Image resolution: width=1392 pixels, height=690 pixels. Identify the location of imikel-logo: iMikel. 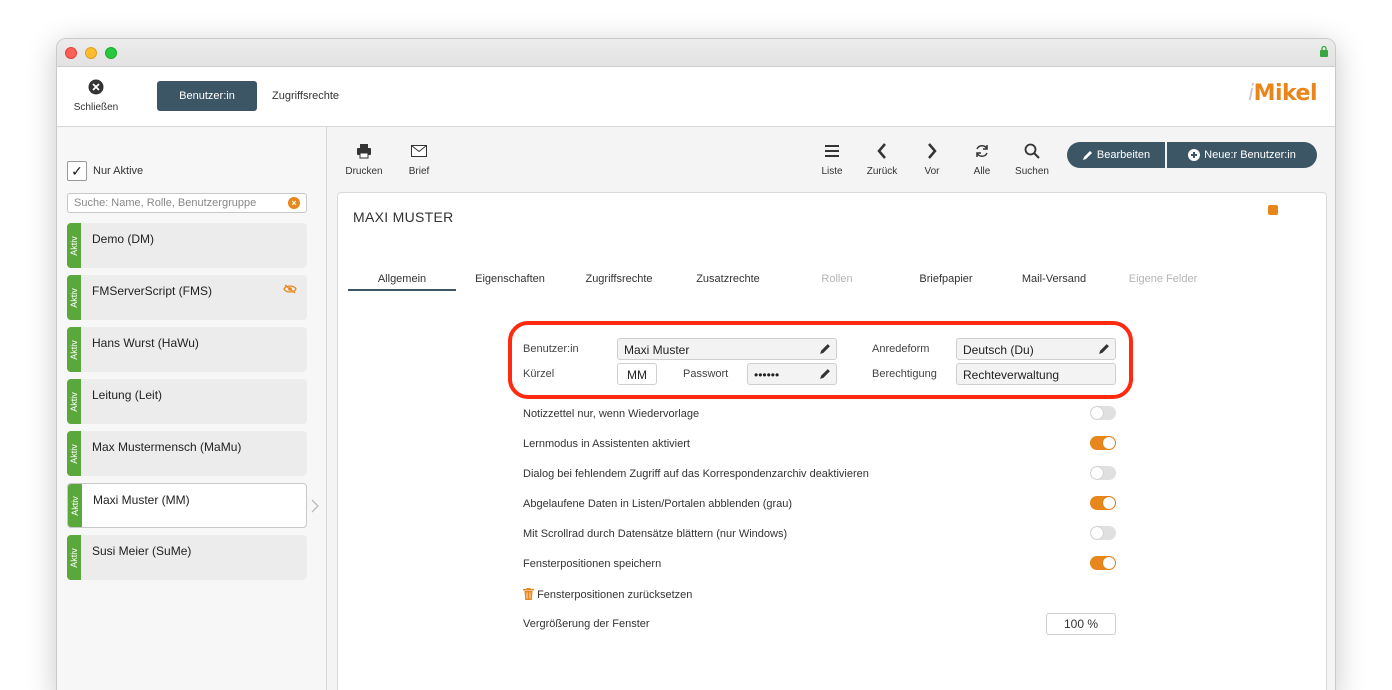
(1283, 98).